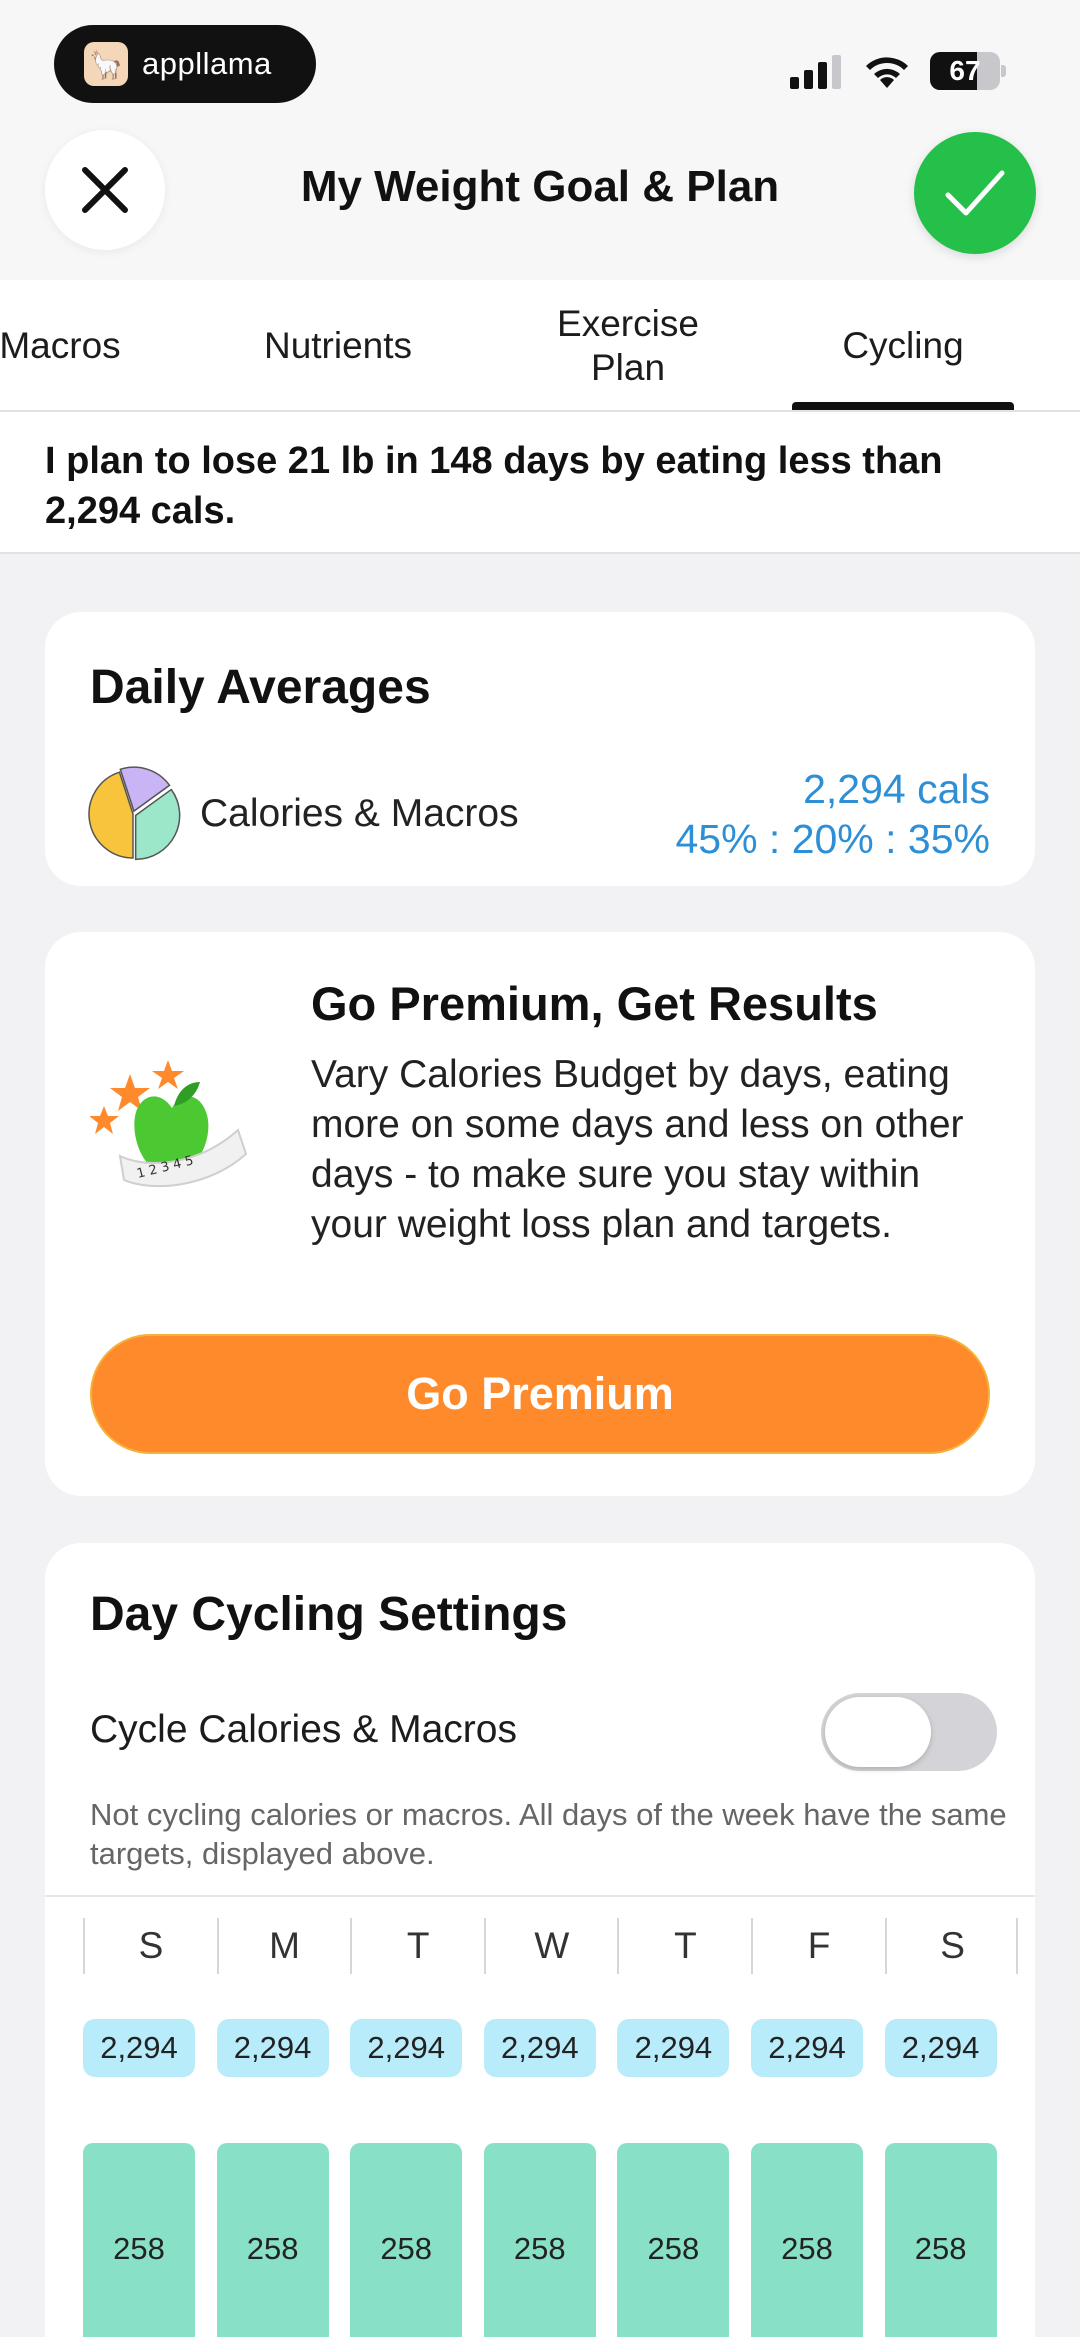 This screenshot has height=2337, width=1080. I want to click on divider, so click(540, 1896).